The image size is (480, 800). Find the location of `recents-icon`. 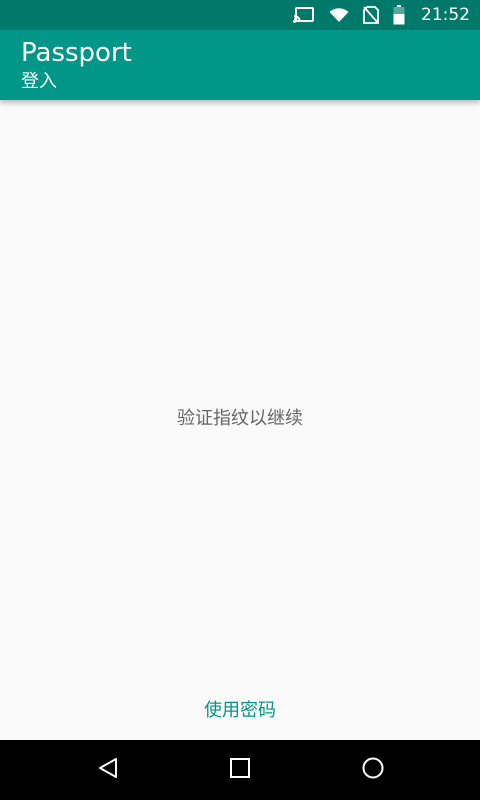

recents-icon is located at coordinates (373, 770).